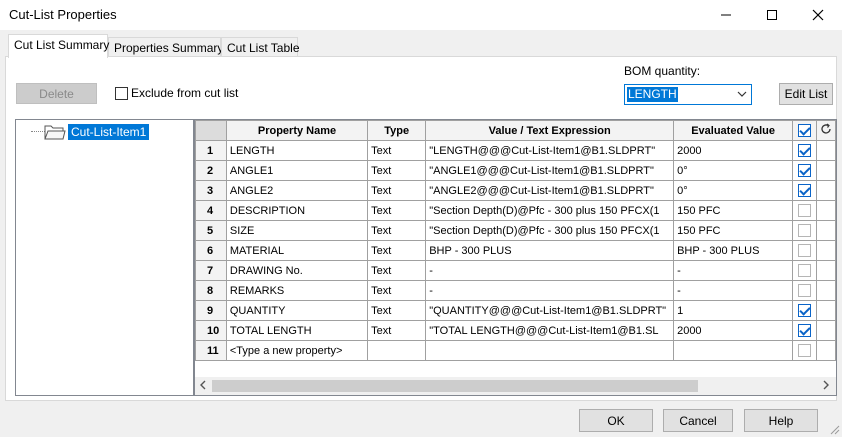 The image size is (842, 437). What do you see at coordinates (733, 130) in the screenshot?
I see `column-header-evaluated-value: Evaluated Value` at bounding box center [733, 130].